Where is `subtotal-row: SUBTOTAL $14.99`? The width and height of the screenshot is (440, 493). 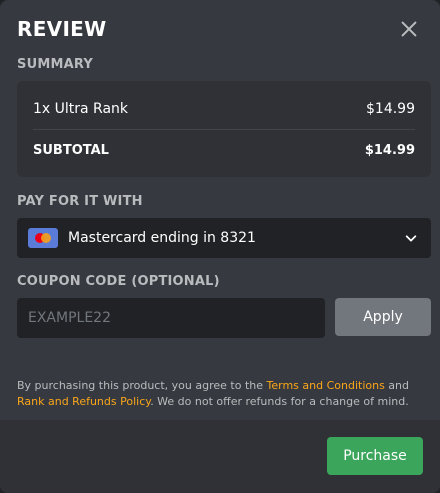
subtotal-row: SUBTOTAL $14.99 is located at coordinates (224, 150).